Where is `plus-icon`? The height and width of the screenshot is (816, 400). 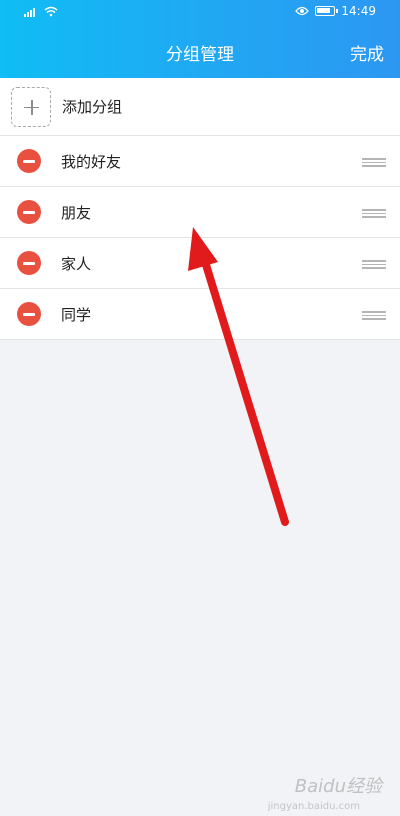 plus-icon is located at coordinates (31, 106).